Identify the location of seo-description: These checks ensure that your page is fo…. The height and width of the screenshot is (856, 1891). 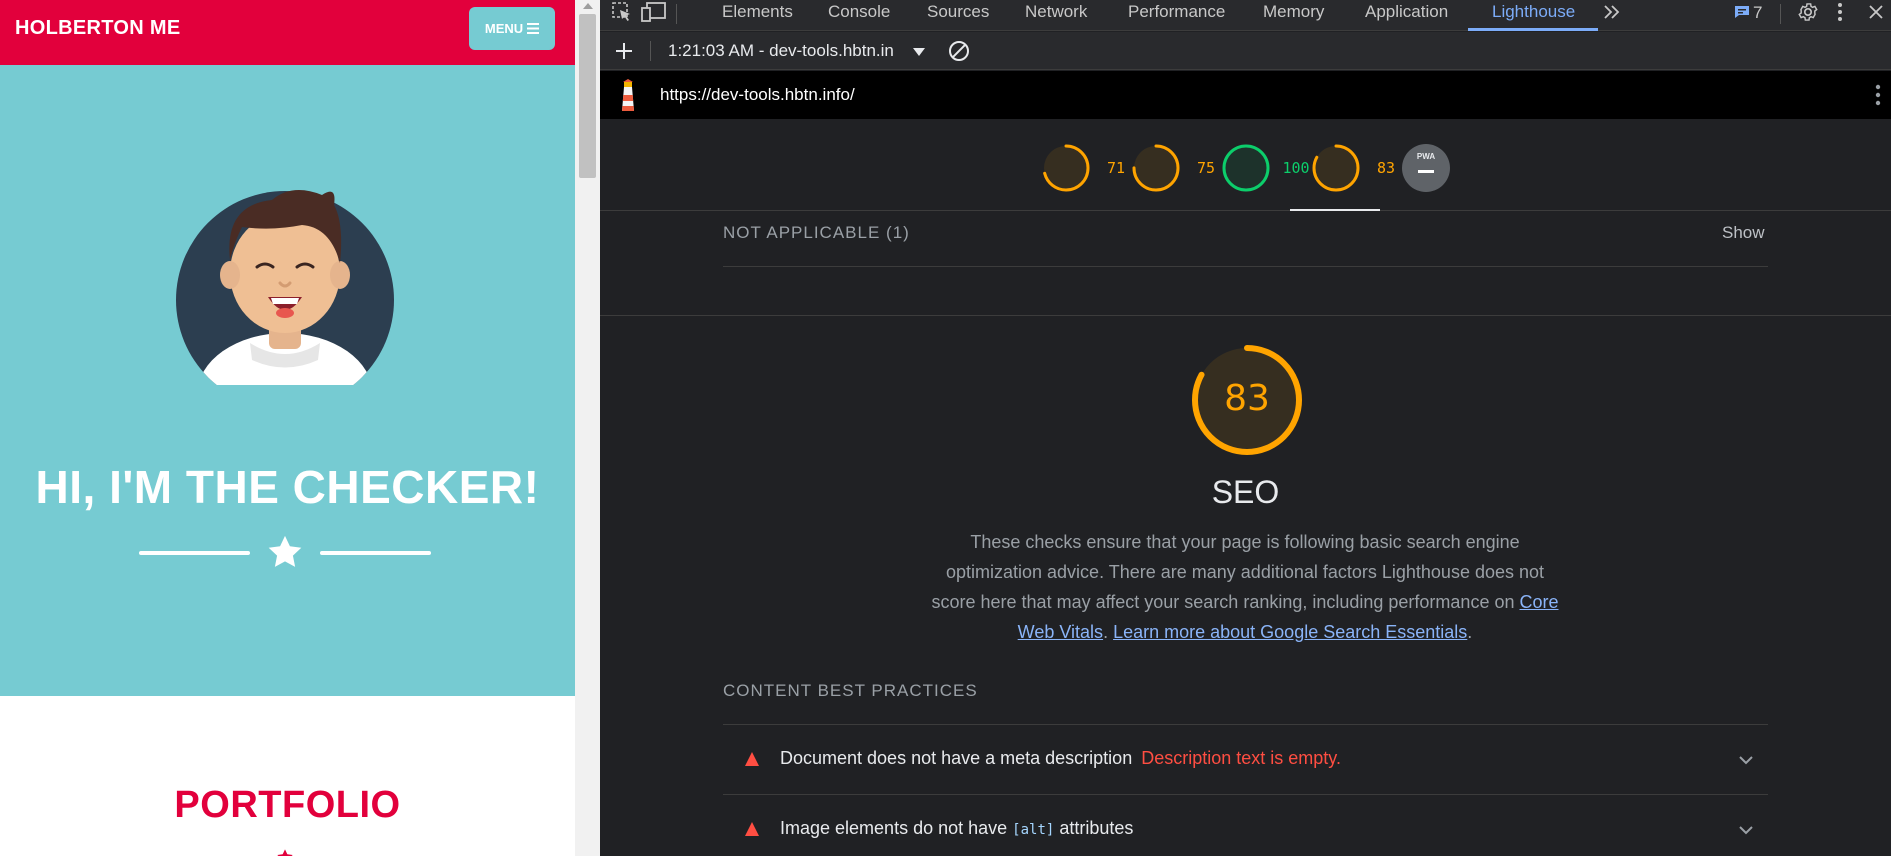
(1245, 587).